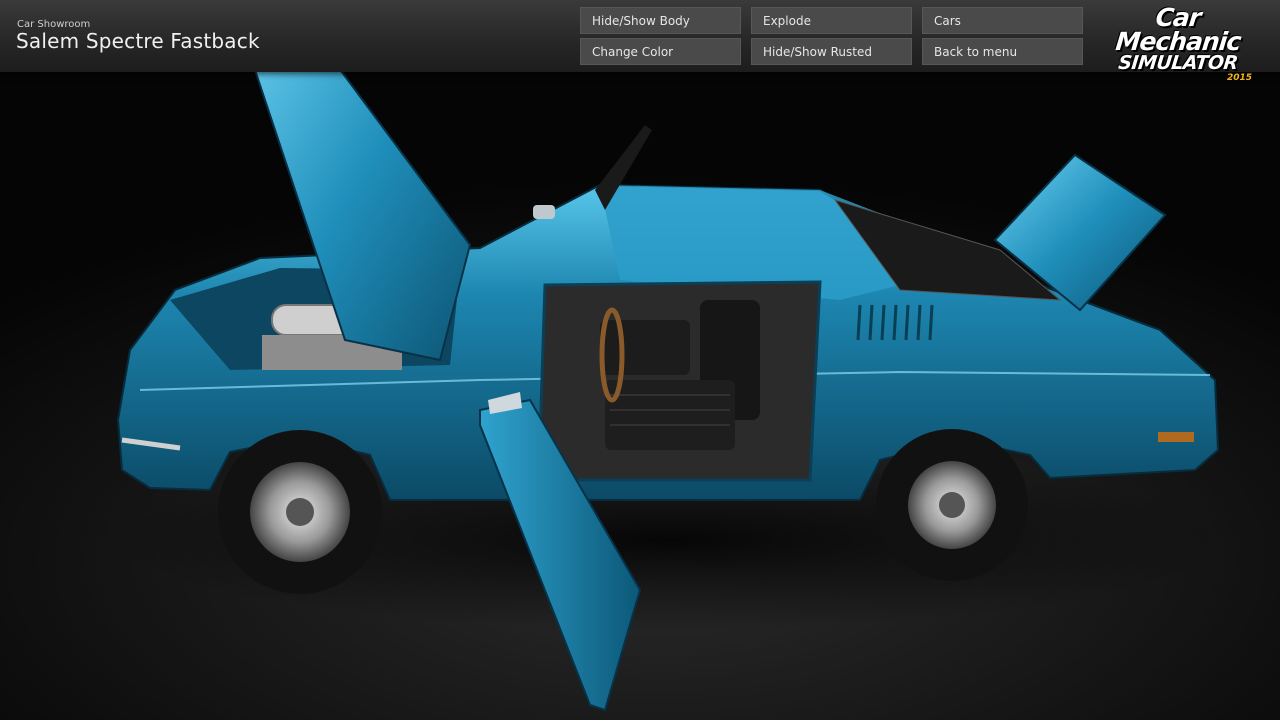 This screenshot has width=1280, height=720. Describe the element at coordinates (1178, 63) in the screenshot. I see `logo-line-simulator: SIMULATOR` at that location.